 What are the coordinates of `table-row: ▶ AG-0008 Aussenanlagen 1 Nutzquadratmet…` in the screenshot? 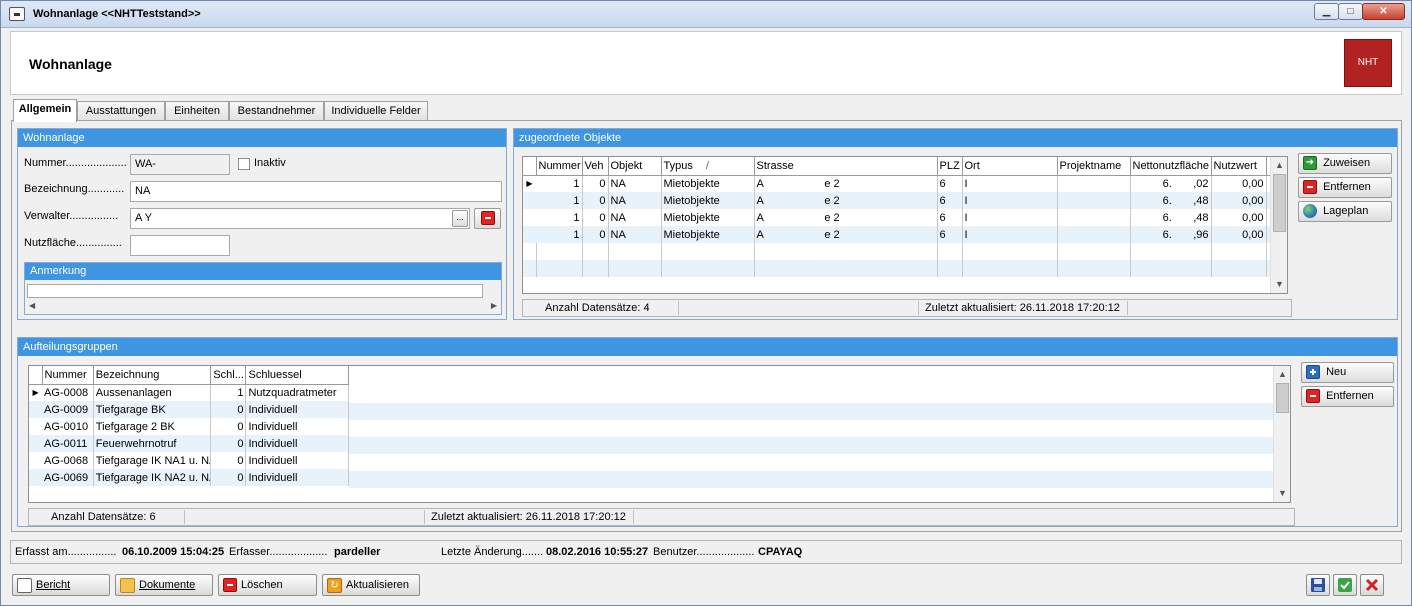 It's located at (189, 392).